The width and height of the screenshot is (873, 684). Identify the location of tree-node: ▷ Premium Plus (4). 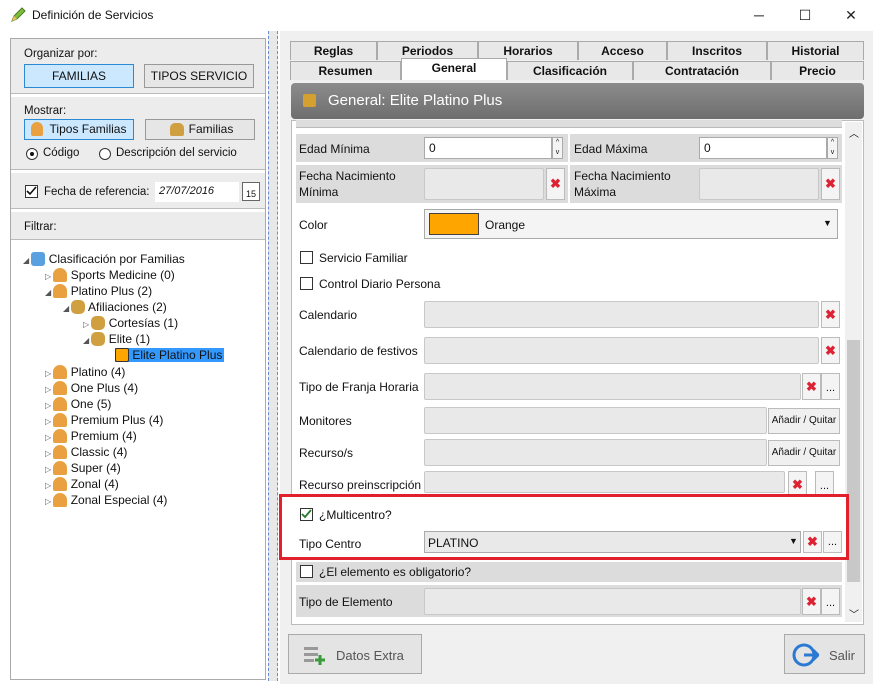
(104, 420).